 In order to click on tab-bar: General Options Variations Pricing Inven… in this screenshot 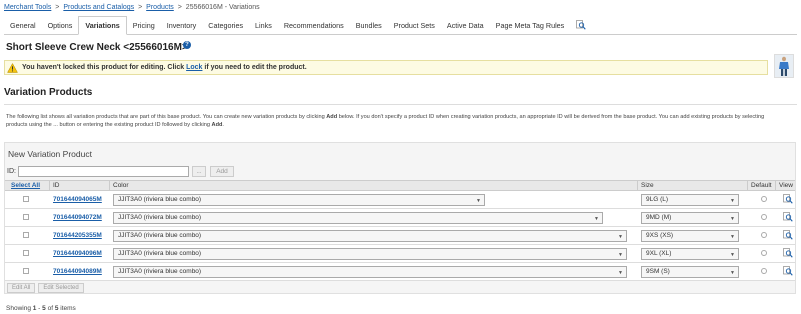, I will do `click(400, 25)`.